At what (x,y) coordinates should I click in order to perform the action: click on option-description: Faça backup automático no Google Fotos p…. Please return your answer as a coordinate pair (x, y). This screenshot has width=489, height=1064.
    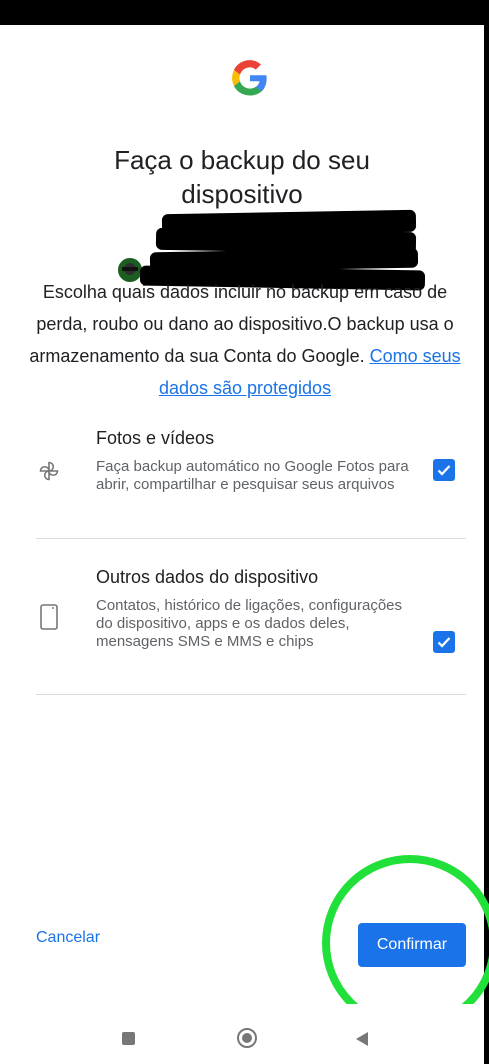
    Looking at the image, I should click on (252, 475).